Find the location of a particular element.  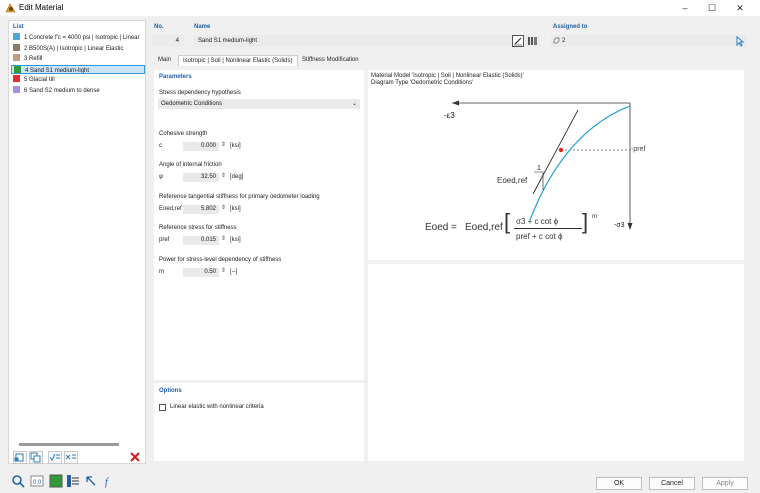

pref-spinner: ⇕ is located at coordinates (224, 238).